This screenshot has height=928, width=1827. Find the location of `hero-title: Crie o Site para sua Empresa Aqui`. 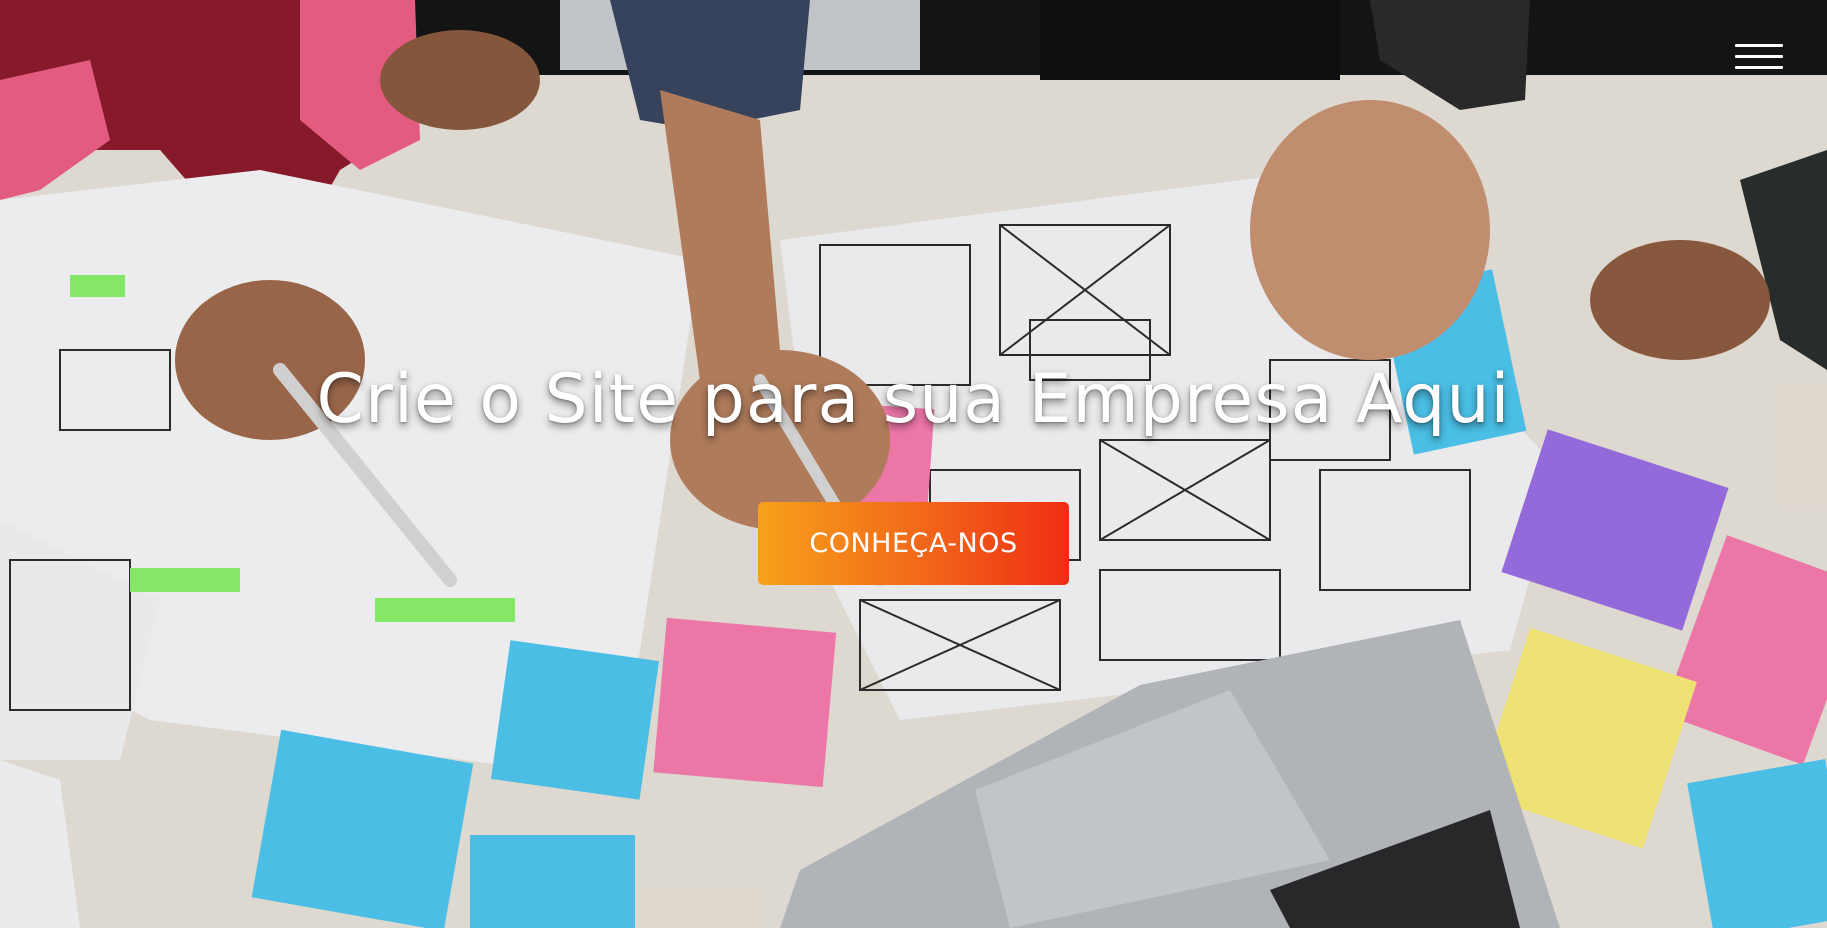

hero-title: Crie o Site para sua Empresa Aqui is located at coordinates (913, 399).